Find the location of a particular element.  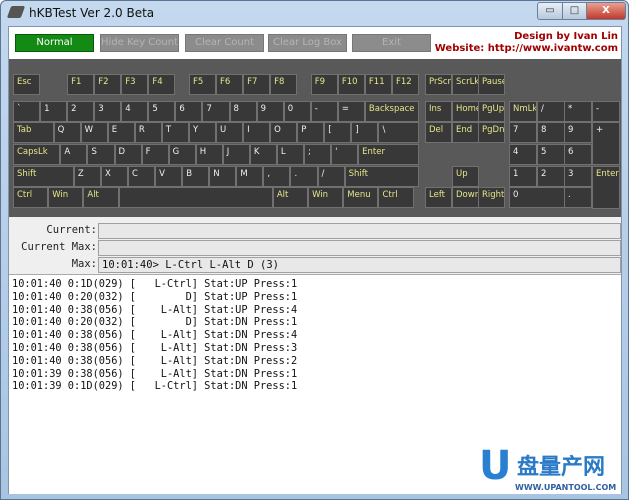

clear-count-button: Clear Count is located at coordinates (224, 43).